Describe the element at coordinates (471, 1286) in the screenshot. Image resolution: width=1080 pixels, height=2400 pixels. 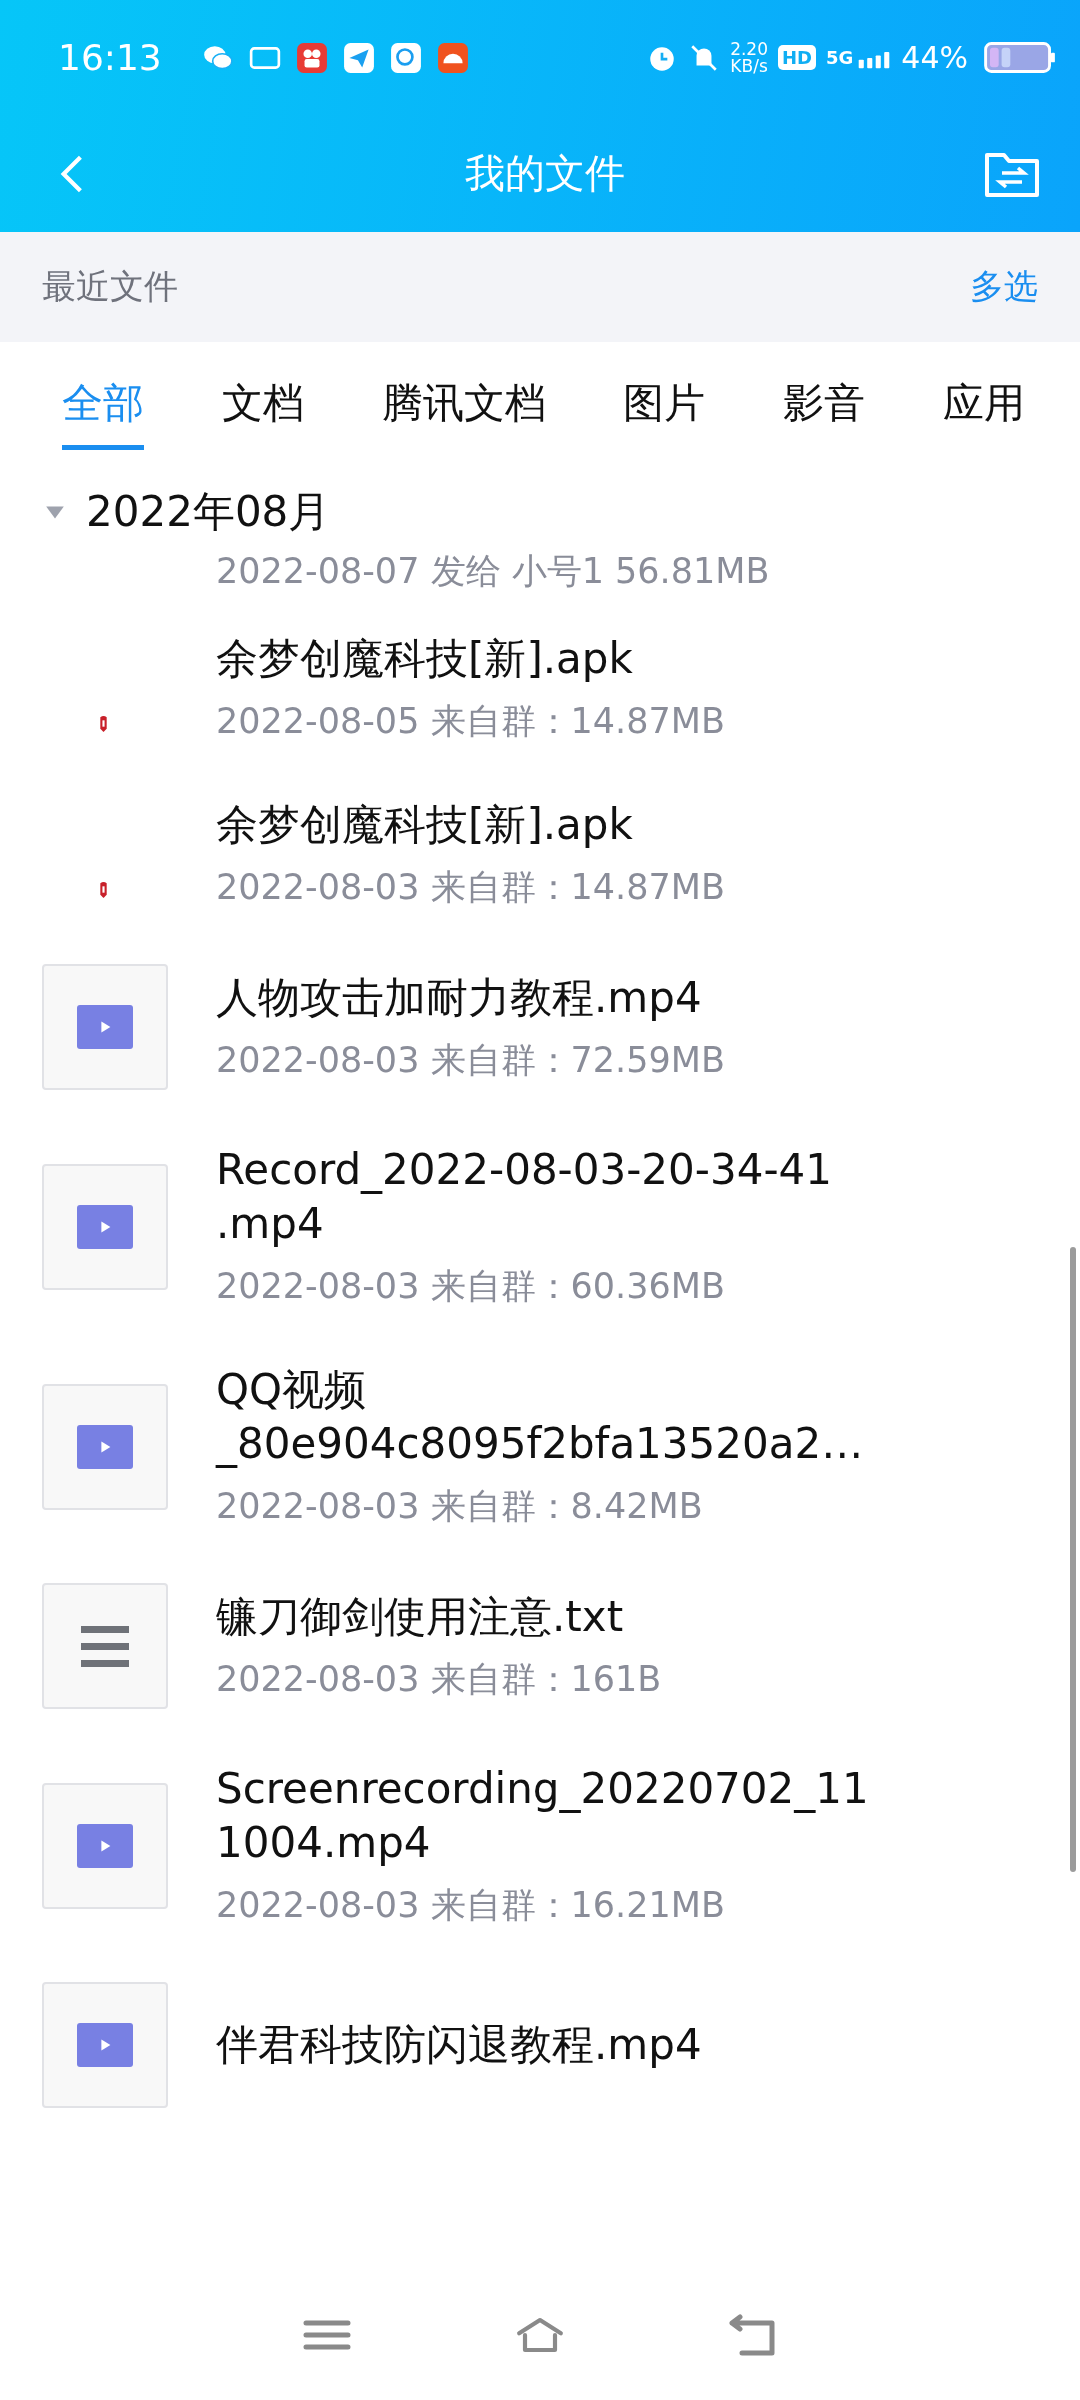
I see `file-meta: 2022-08-03 来自群：60.36MB` at that location.